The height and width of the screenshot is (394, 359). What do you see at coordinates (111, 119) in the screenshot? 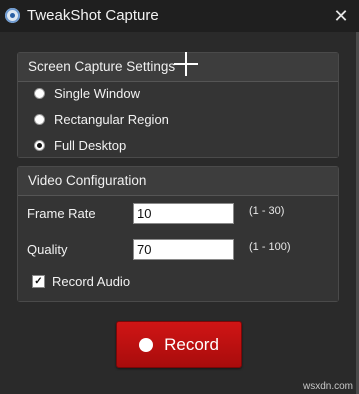
I see `radio-label: Rectangular Region` at bounding box center [111, 119].